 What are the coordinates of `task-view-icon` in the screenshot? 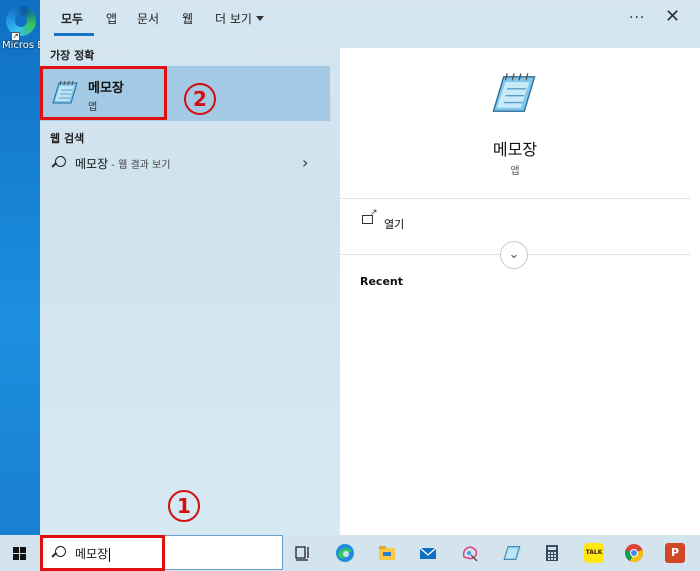 It's located at (303, 553).